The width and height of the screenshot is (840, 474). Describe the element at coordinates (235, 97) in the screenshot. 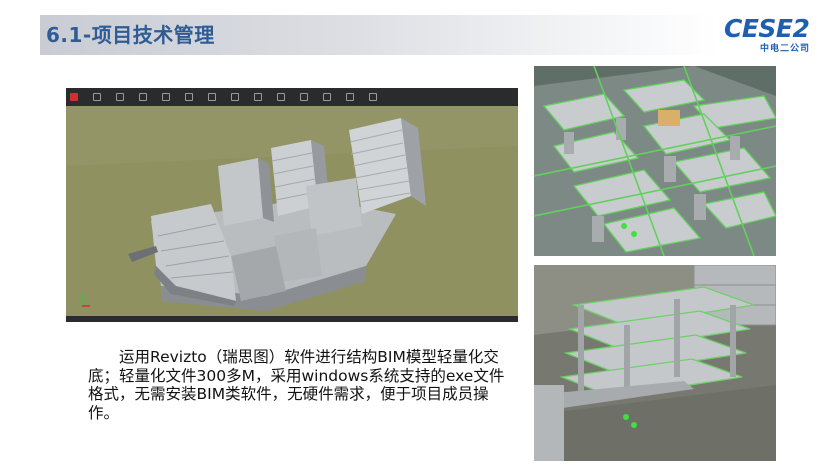

I see `section-icon` at that location.